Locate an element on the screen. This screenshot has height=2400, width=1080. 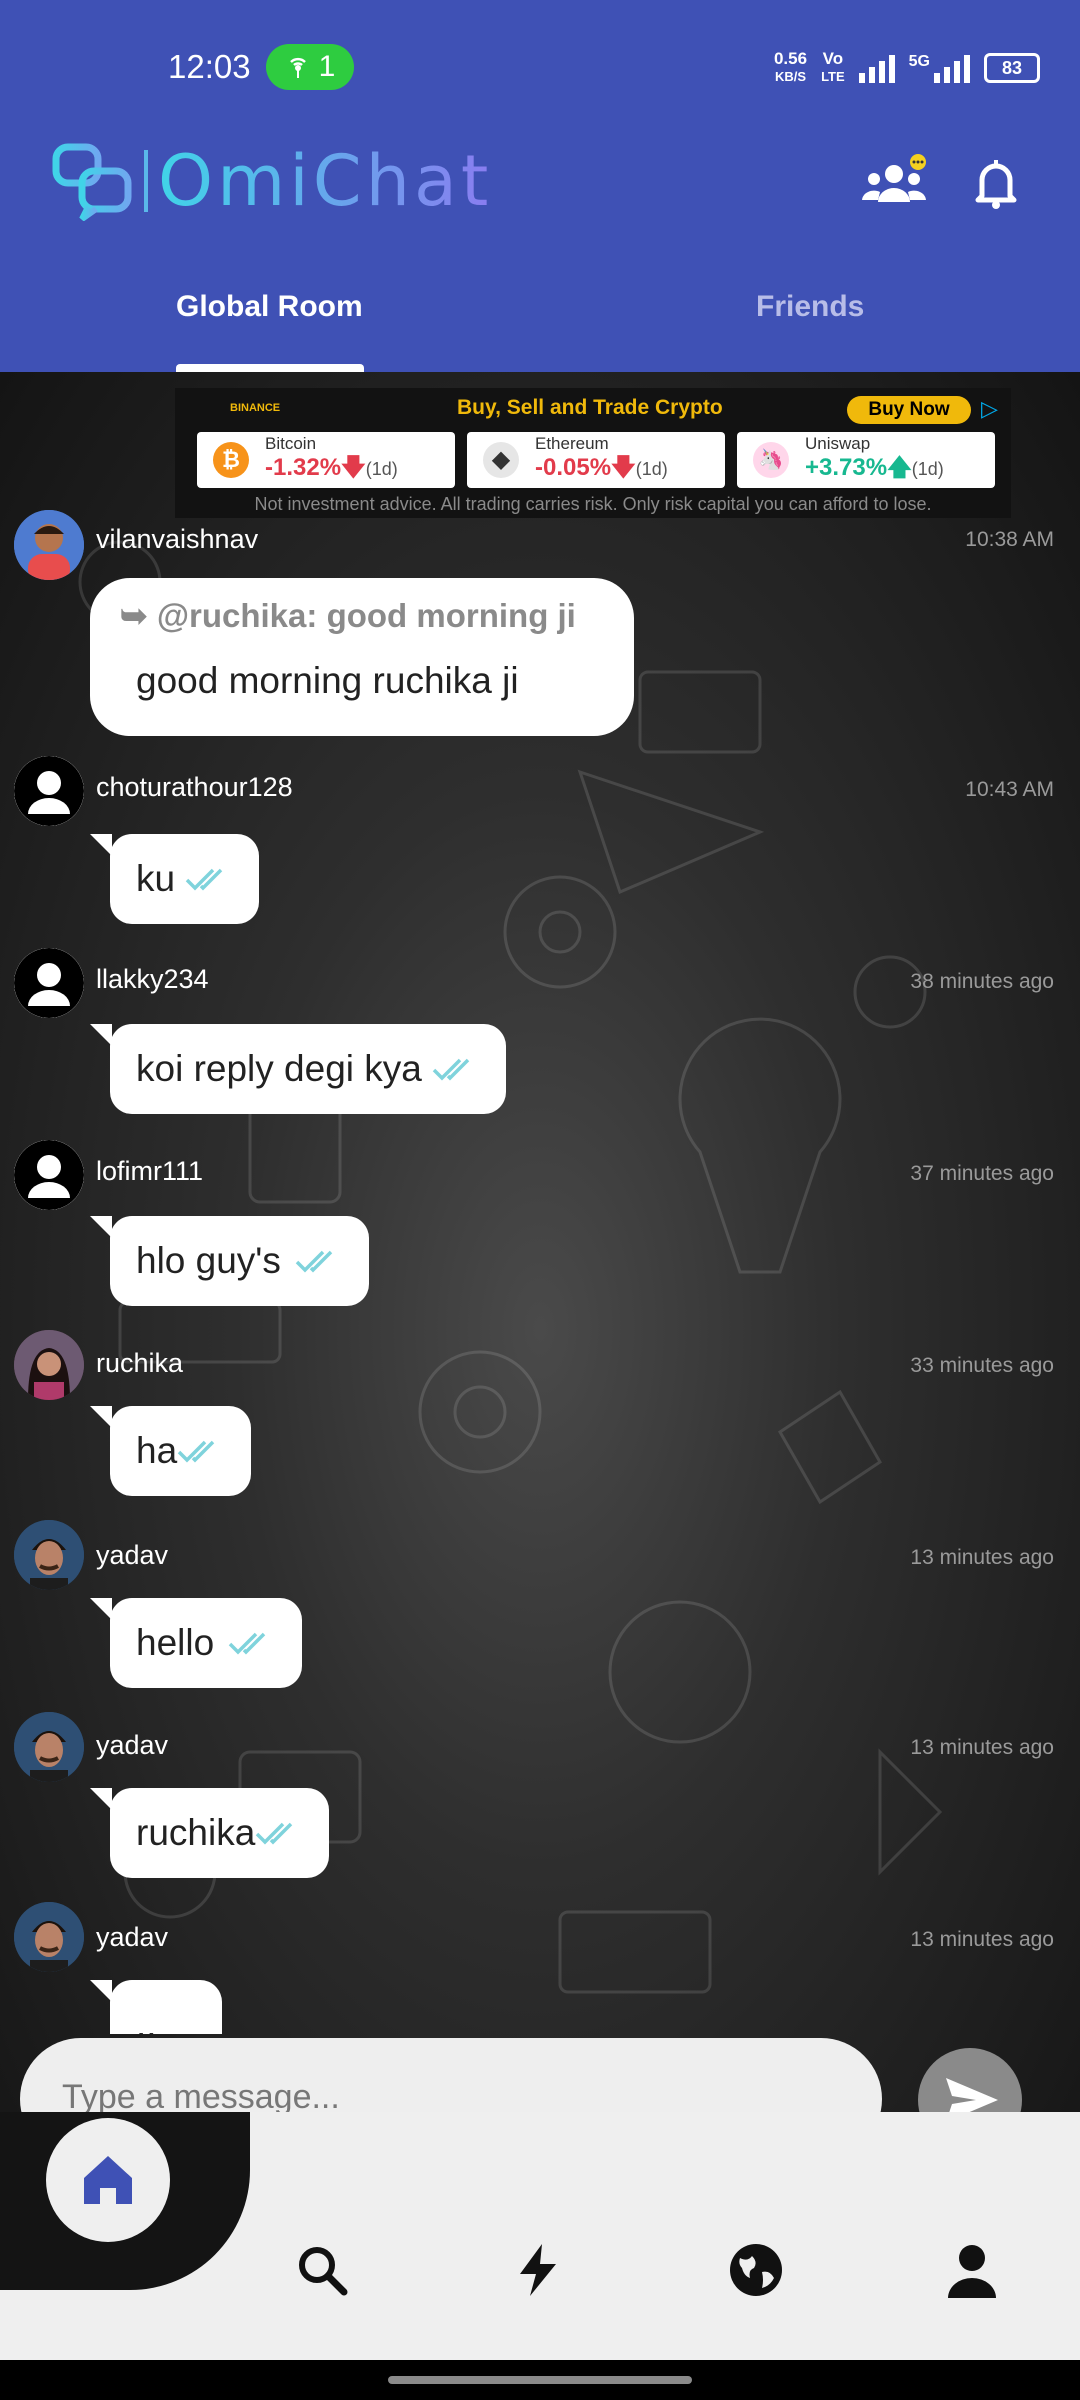
coin-change: -0.05%🡇(1d) is located at coordinates (601, 470).